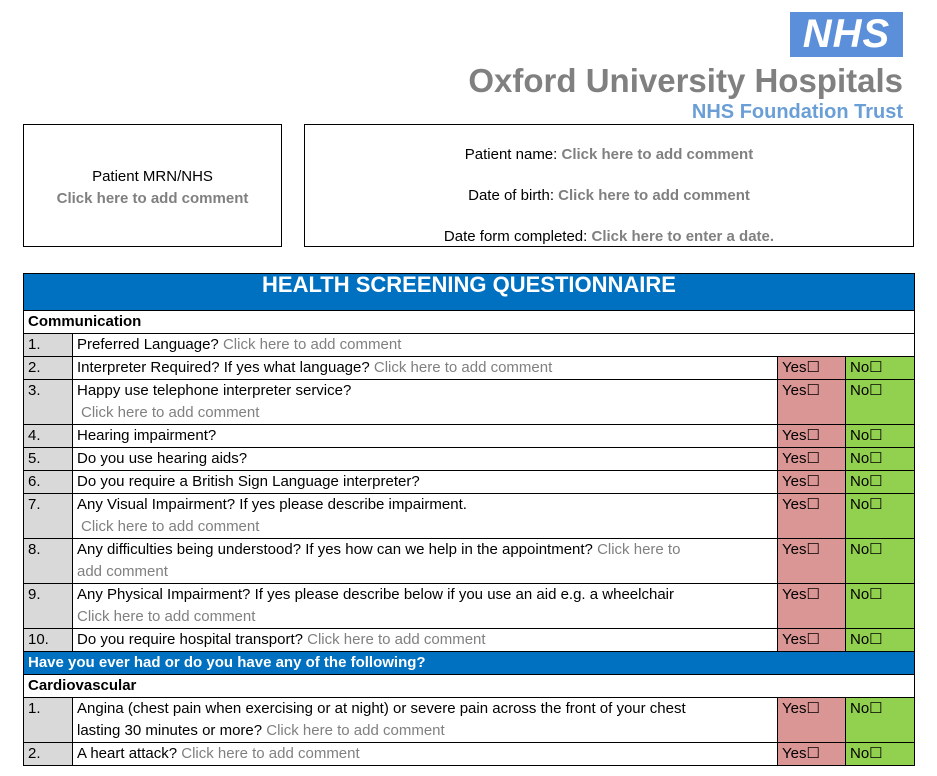 The height and width of the screenshot is (776, 937). What do you see at coordinates (469, 292) in the screenshot?
I see `questionnaire-title: HEALTH SCREENING QUESTIONNAIRE` at bounding box center [469, 292].